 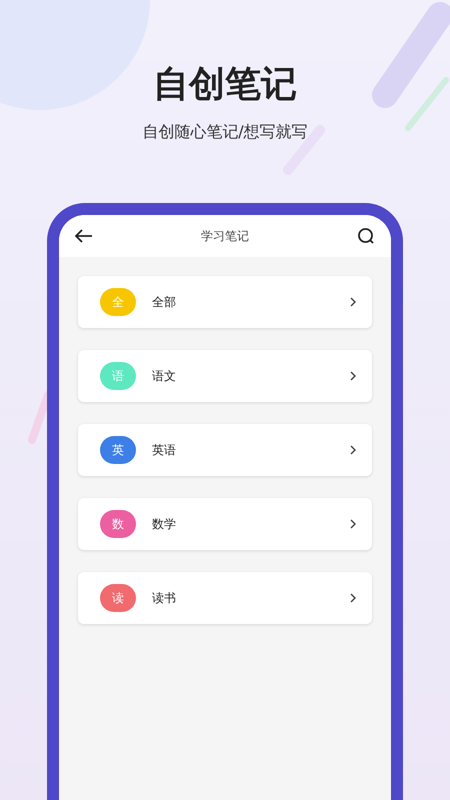 What do you see at coordinates (118, 302) in the screenshot?
I see `category-badge: 全` at bounding box center [118, 302].